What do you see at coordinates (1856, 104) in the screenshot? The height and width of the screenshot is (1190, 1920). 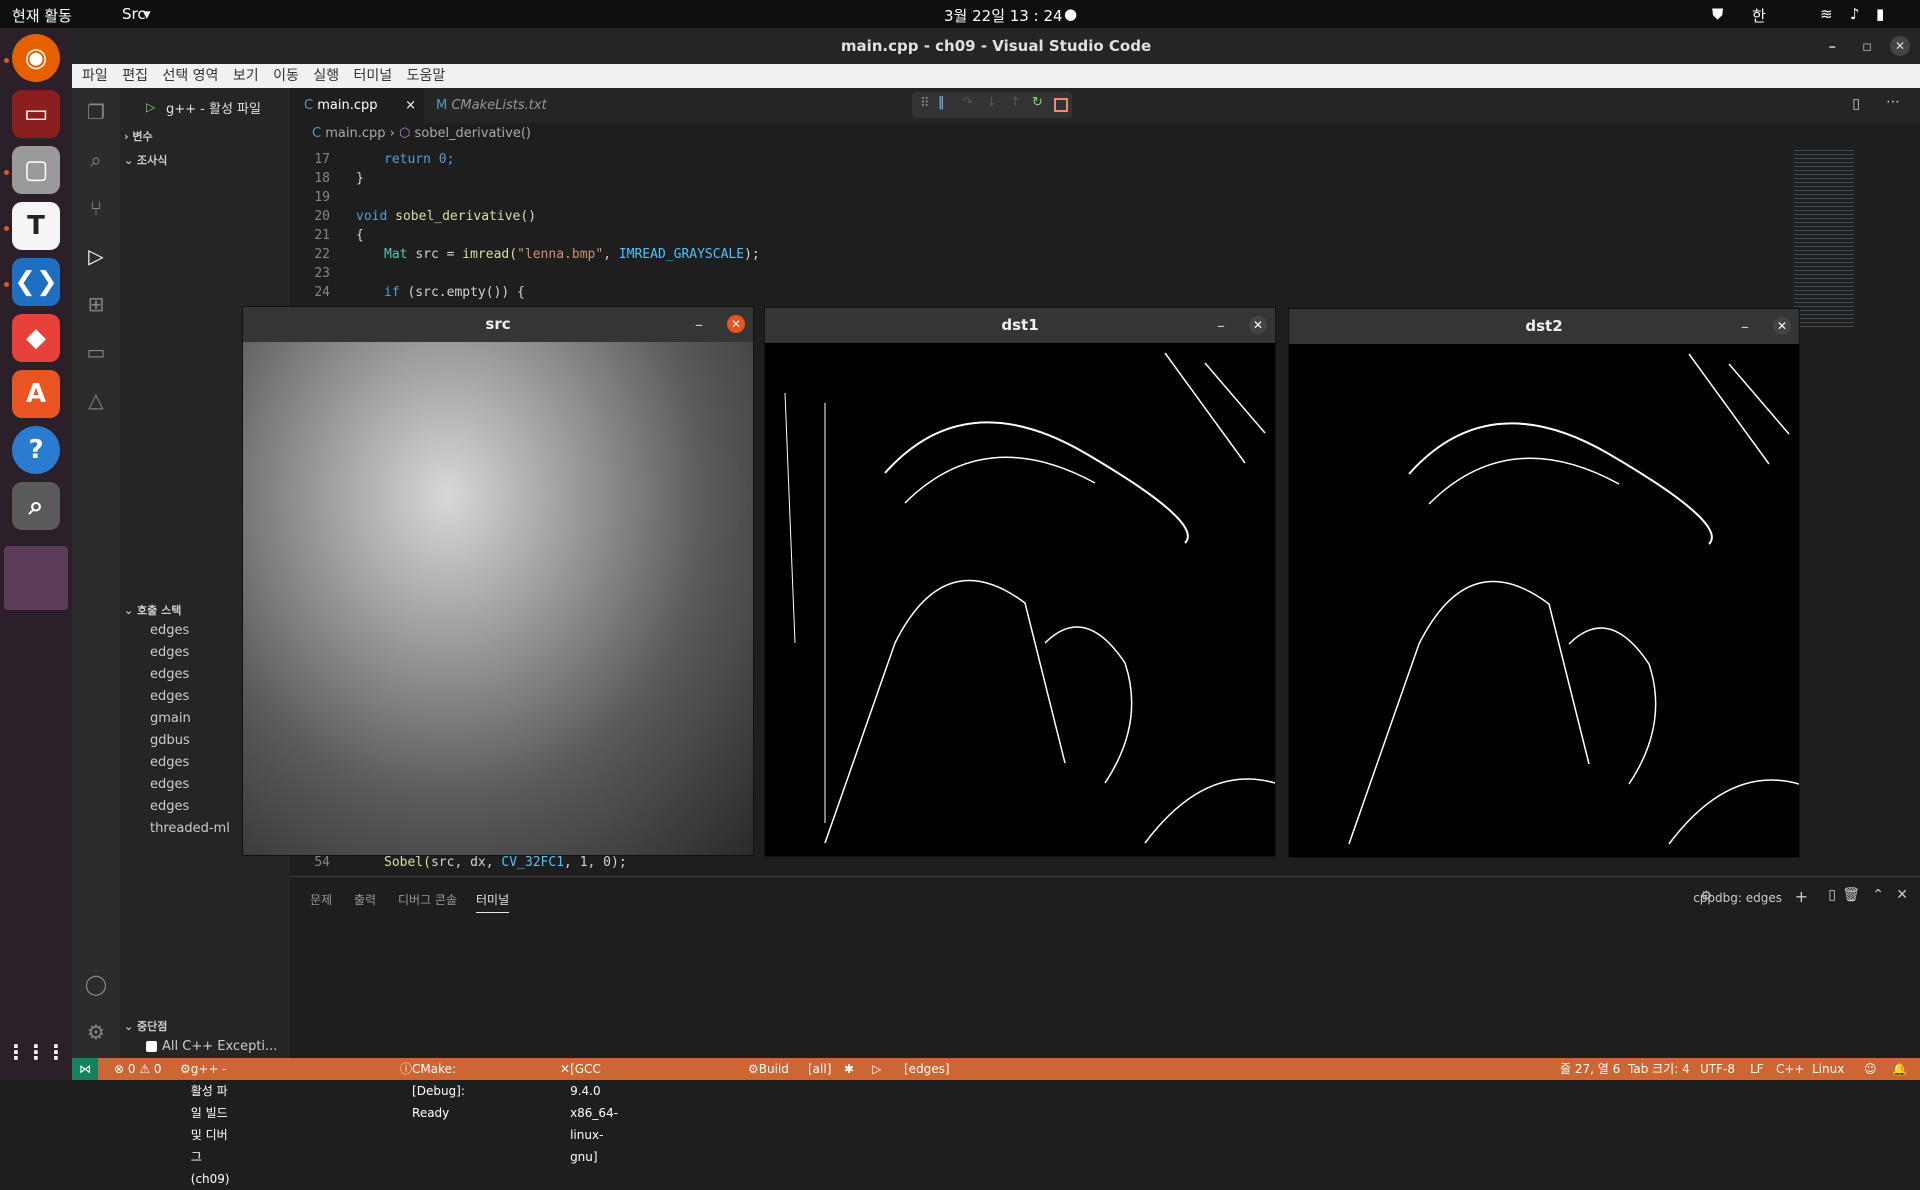 I see `split-editor-icon: ▯` at bounding box center [1856, 104].